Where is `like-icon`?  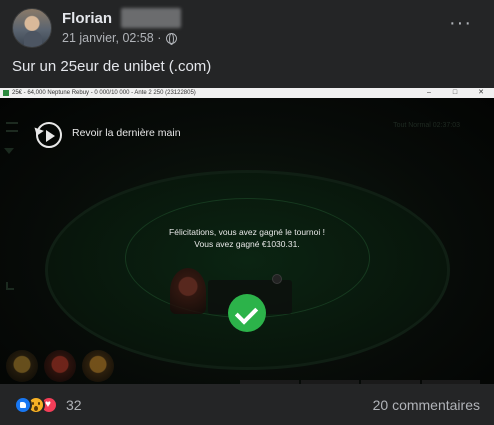 like-icon is located at coordinates (23, 405).